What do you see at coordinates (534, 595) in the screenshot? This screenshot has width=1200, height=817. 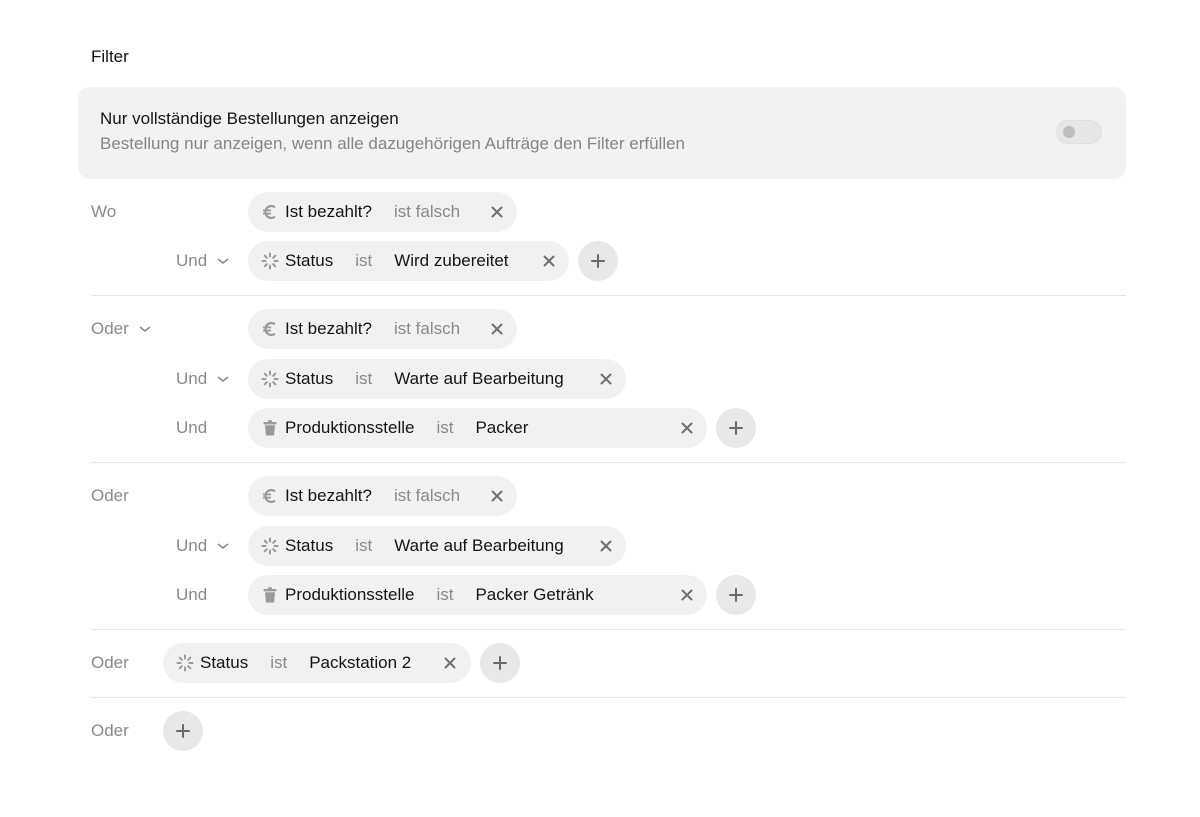 I see `condition-value: Packer Getränk` at bounding box center [534, 595].